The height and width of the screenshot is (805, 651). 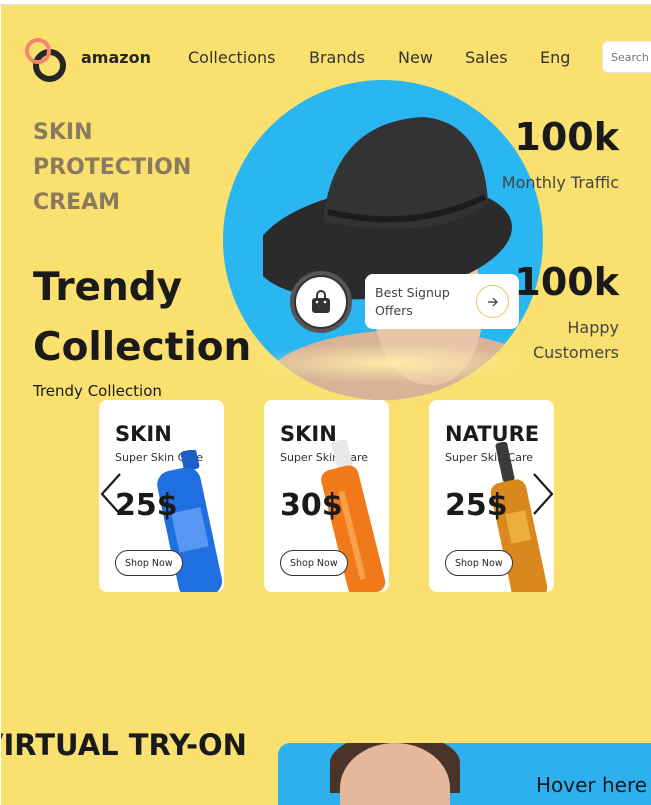 I want to click on nav-sales: Sales, so click(x=486, y=57).